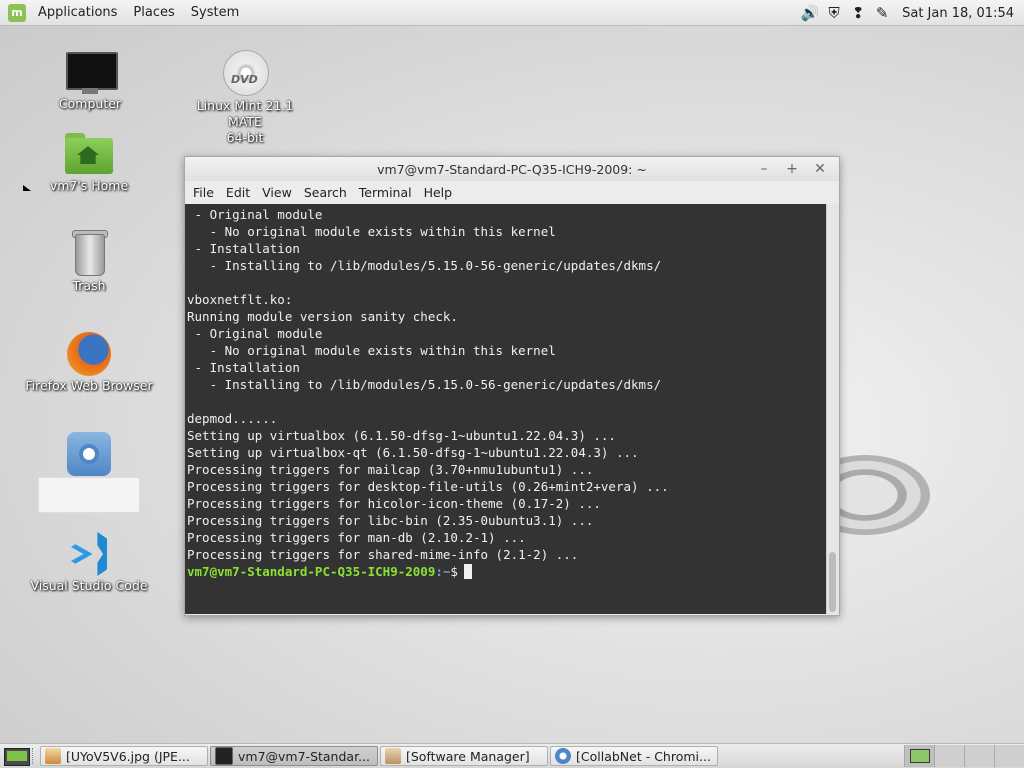  Describe the element at coordinates (89, 495) in the screenshot. I see `desktop-icon-label-box` at that location.